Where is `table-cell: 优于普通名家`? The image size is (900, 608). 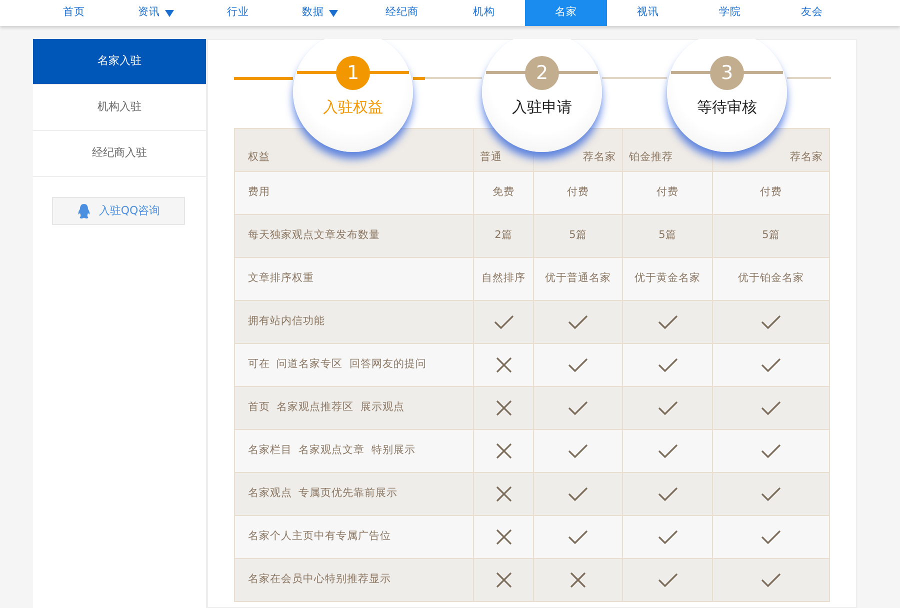
table-cell: 优于普通名家 is located at coordinates (578, 279).